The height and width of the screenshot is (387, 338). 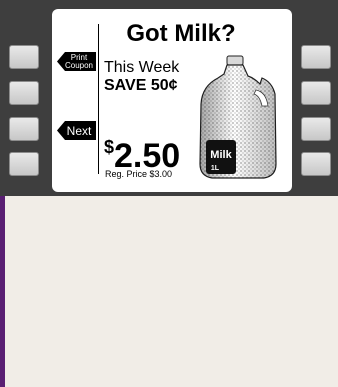 I want to click on print-coupon-label-line2: Coupon, so click(x=79, y=65).